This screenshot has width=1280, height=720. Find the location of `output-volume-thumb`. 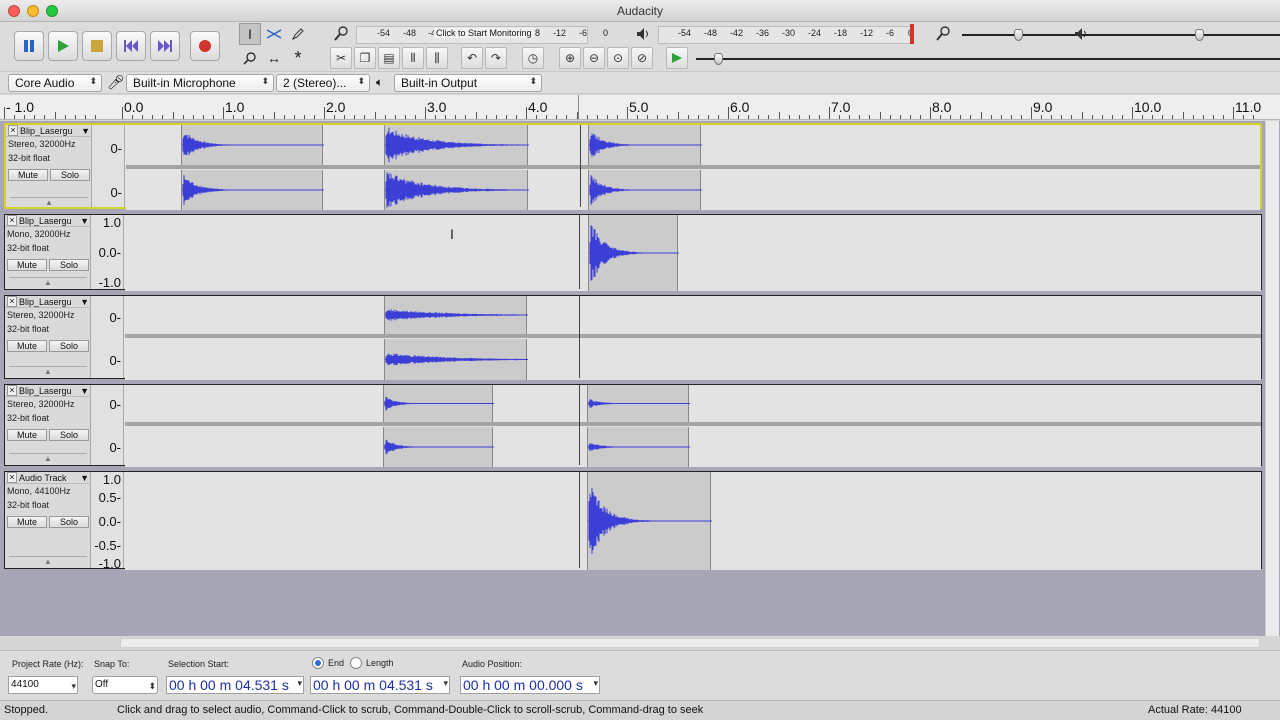

output-volume-thumb is located at coordinates (1199, 35).